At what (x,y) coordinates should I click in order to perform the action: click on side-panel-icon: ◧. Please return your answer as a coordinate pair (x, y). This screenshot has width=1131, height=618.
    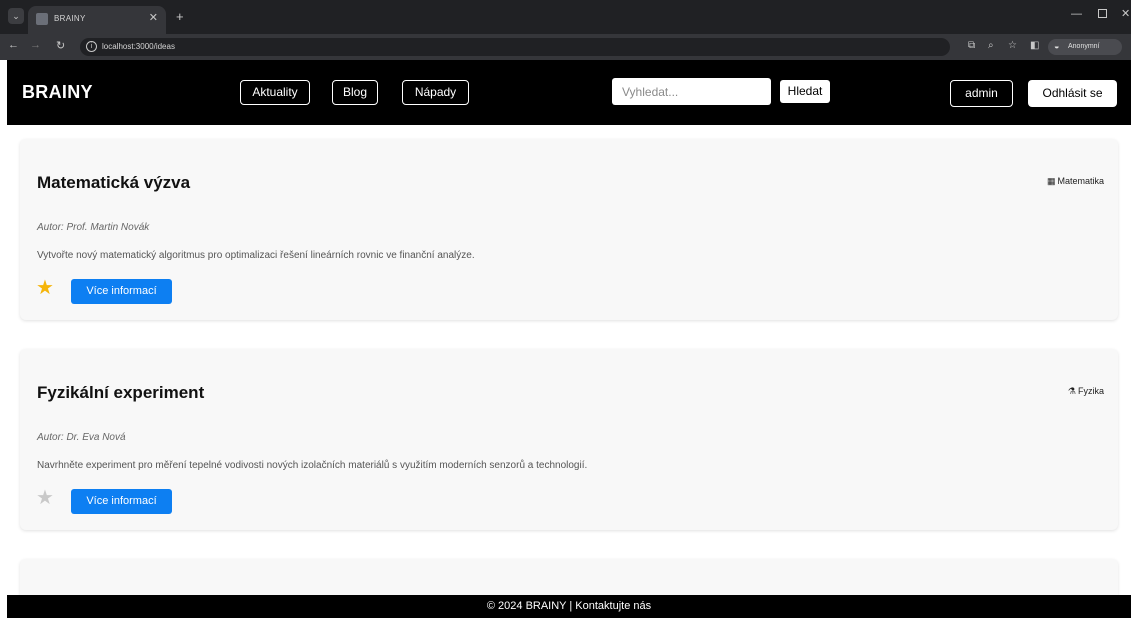
    Looking at the image, I should click on (1034, 45).